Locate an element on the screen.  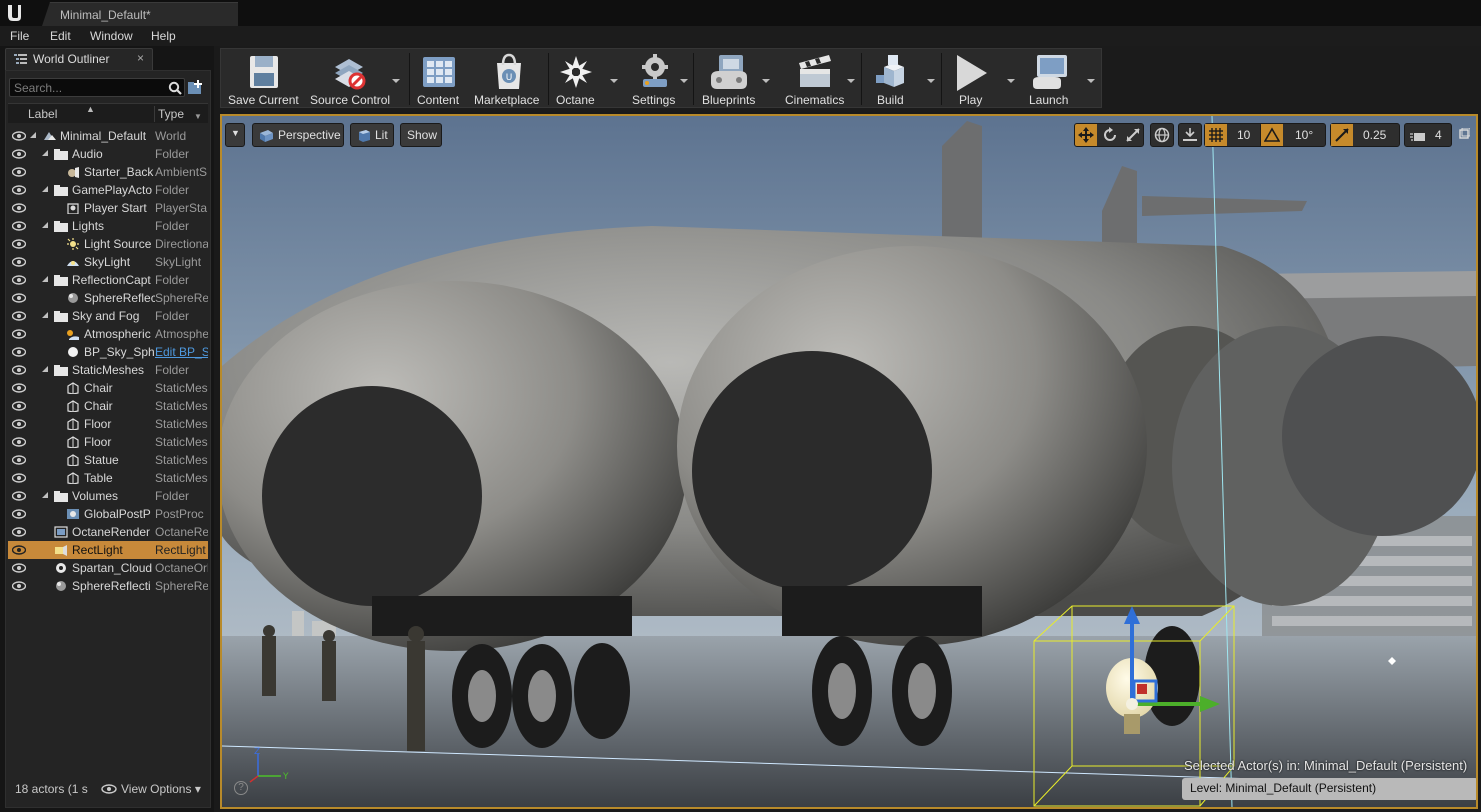
help-icon: ? is located at coordinates (241, 788).